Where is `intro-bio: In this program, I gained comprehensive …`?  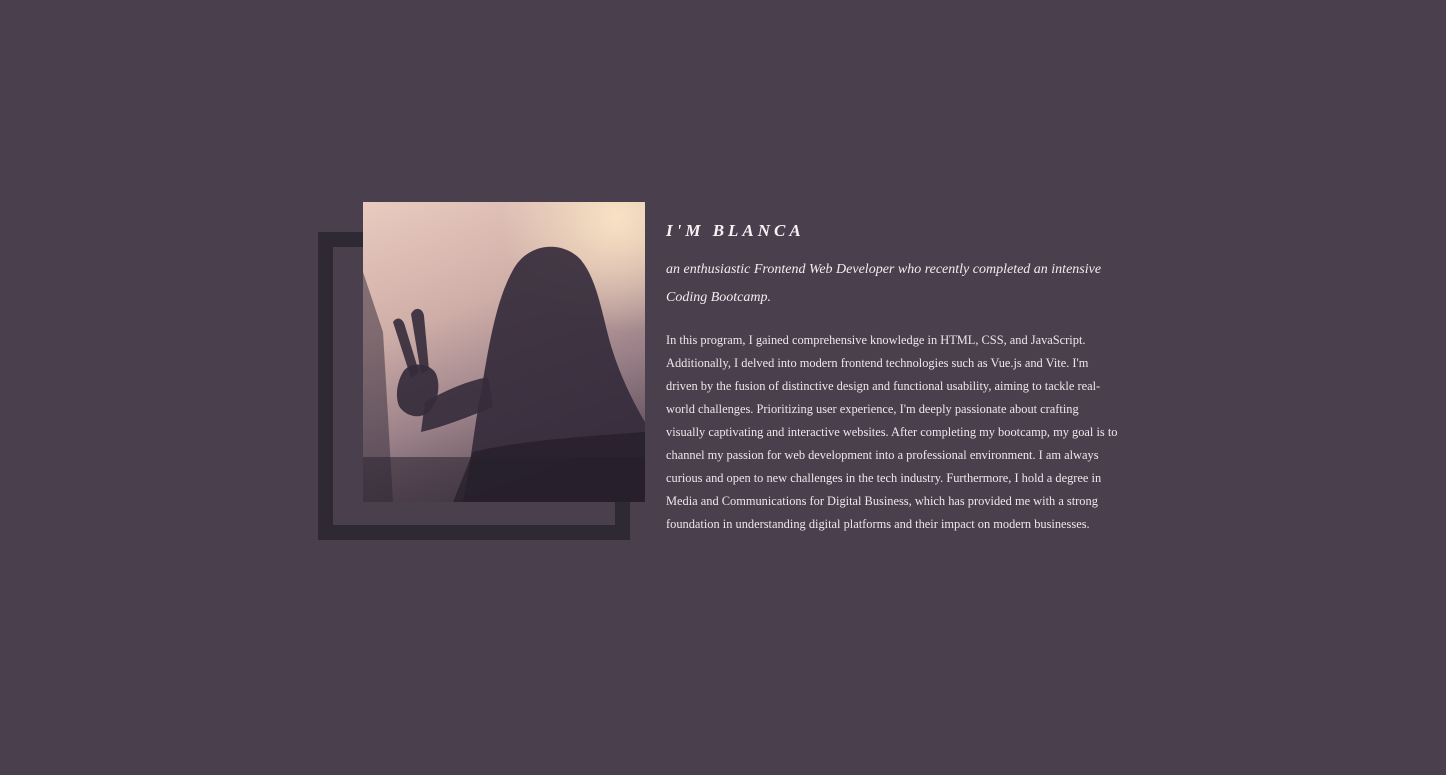
intro-bio: In this program, I gained comprehensive … is located at coordinates (892, 432).